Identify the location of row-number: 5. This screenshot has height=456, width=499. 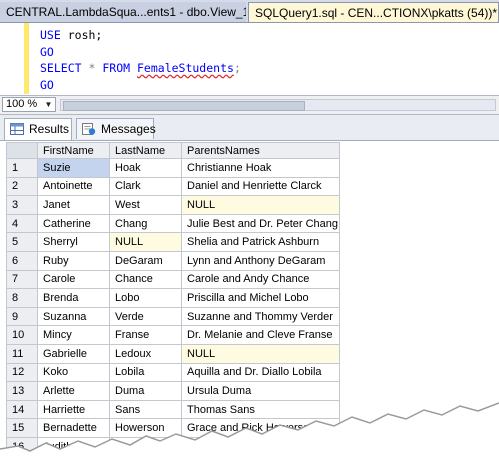
(22, 242).